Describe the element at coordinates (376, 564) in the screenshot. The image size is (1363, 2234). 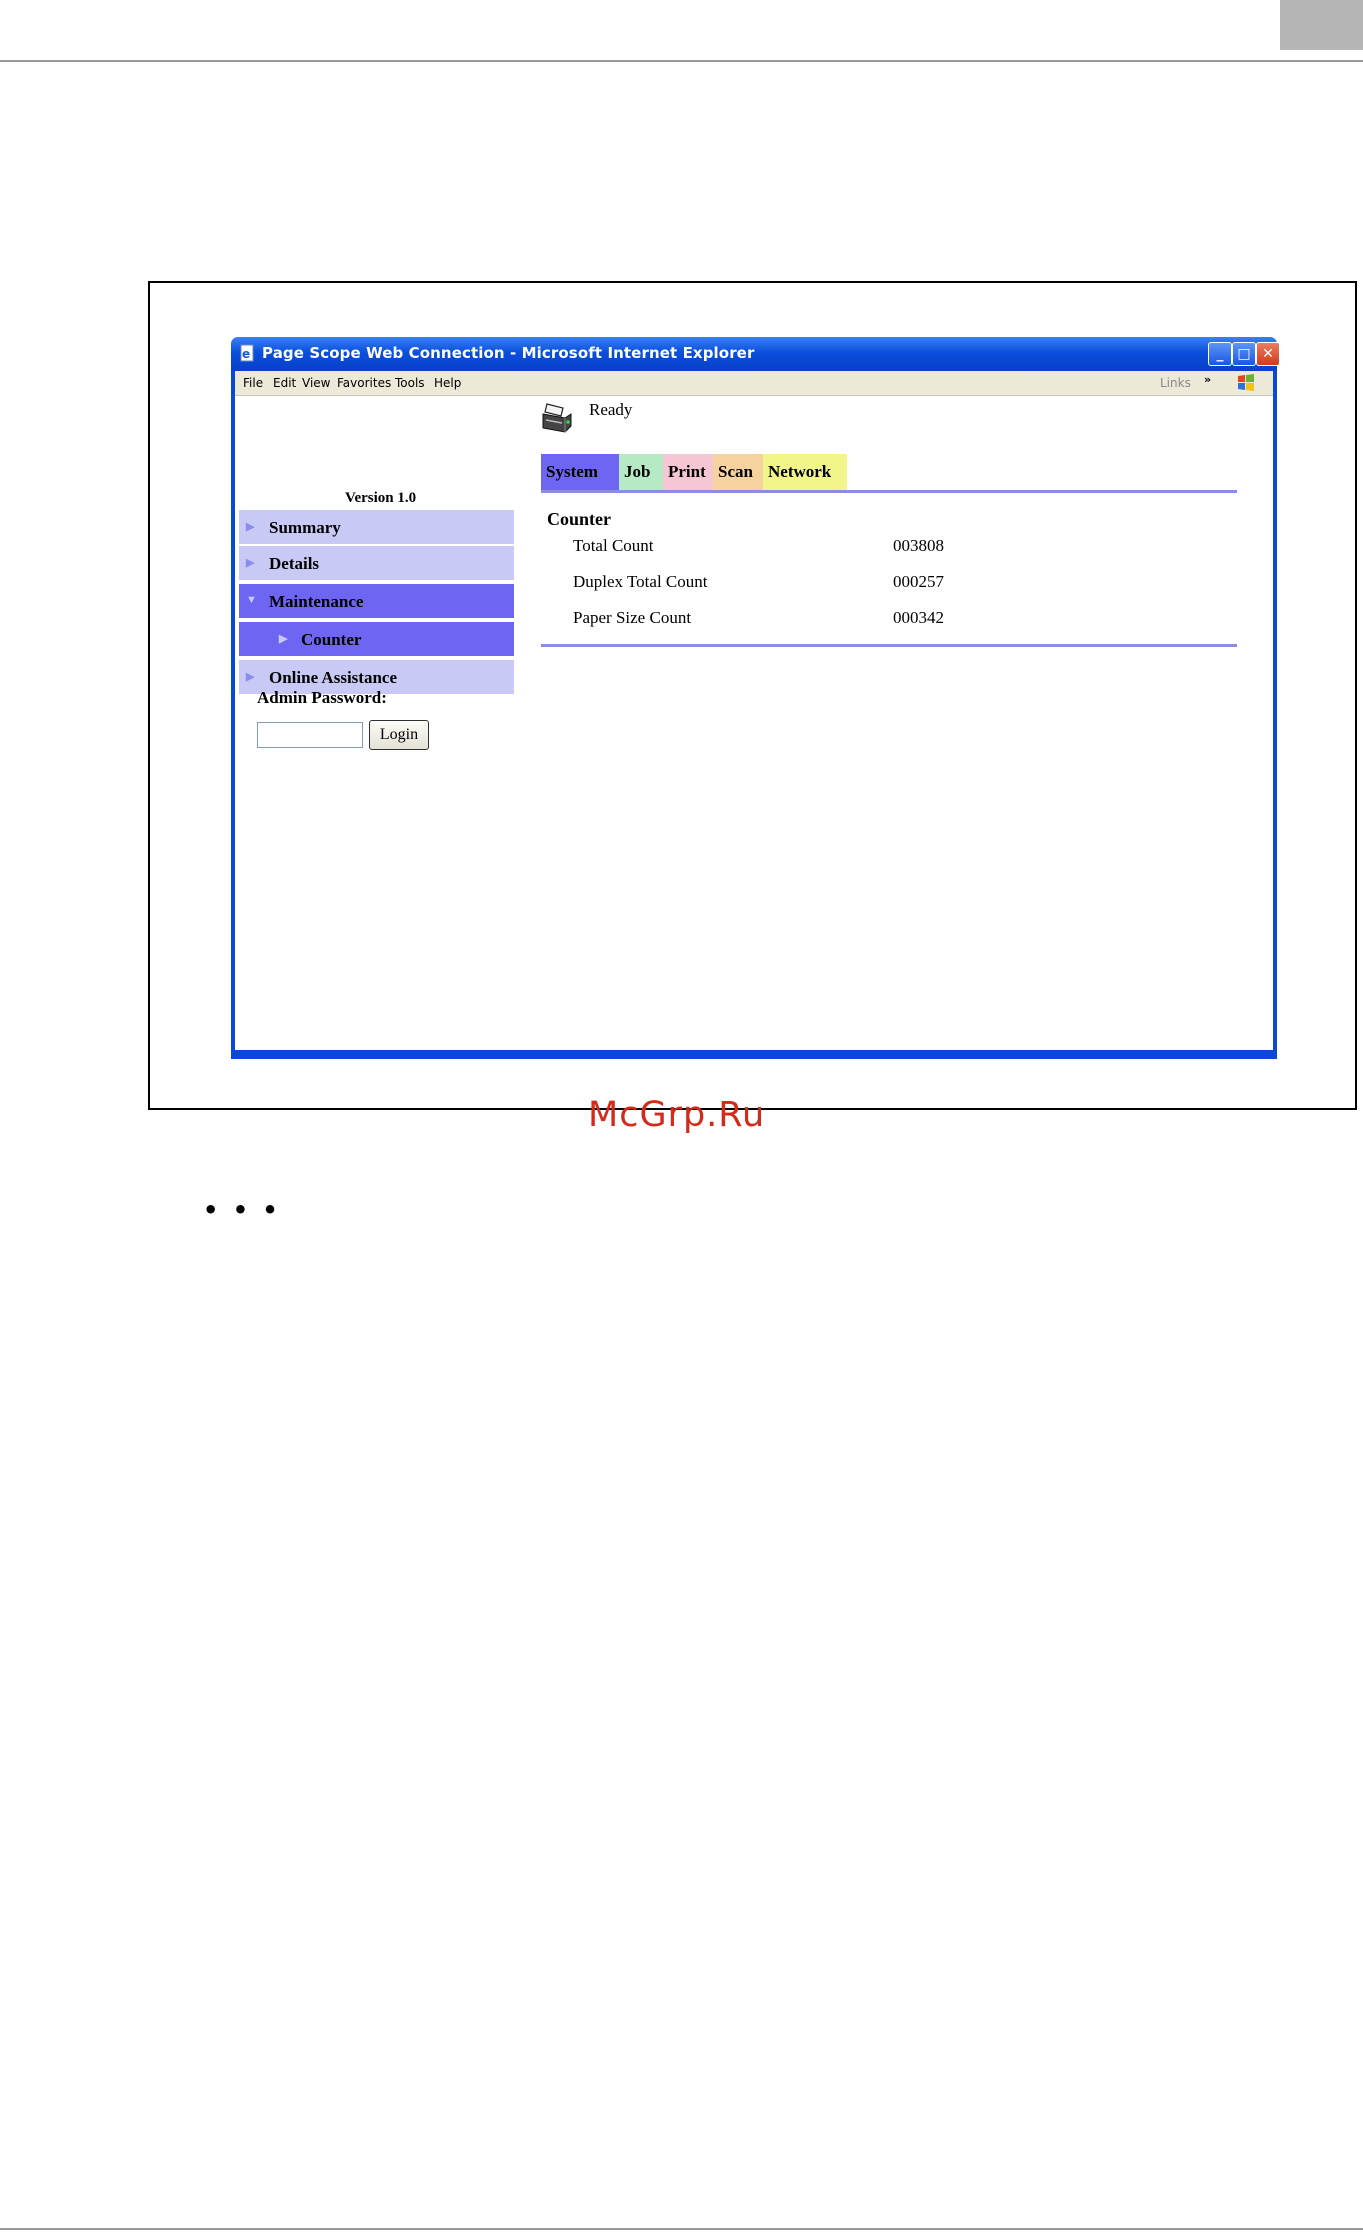
I see `nav-details: ▶ Details` at that location.